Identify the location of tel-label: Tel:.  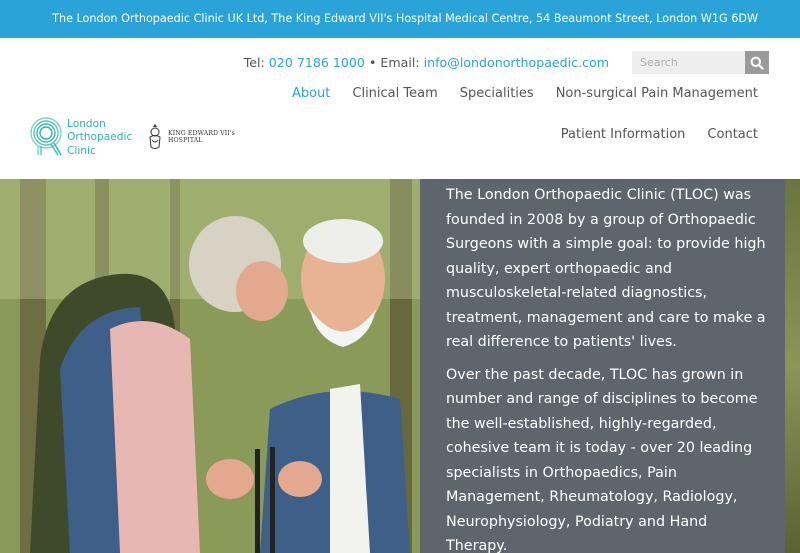
(254, 62).